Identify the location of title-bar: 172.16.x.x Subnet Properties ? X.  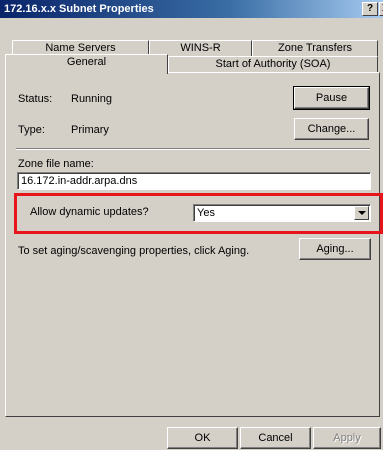
(191, 9).